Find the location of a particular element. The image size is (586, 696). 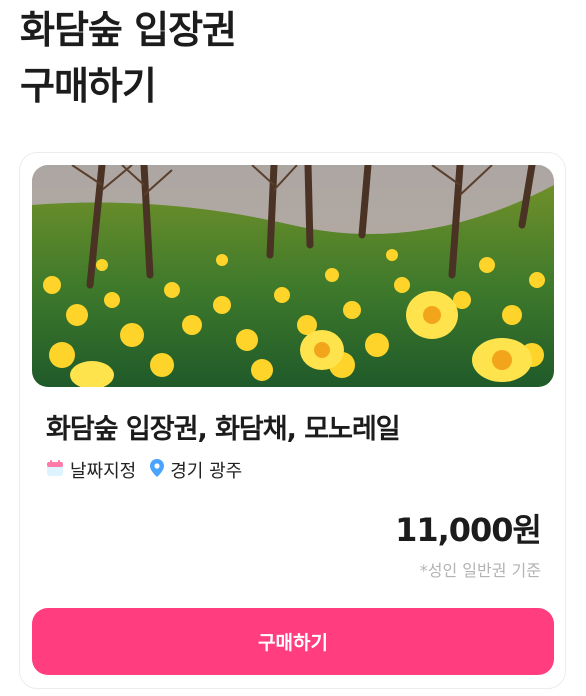

page-title-line1: 화담숲 입장권 is located at coordinates (128, 30).